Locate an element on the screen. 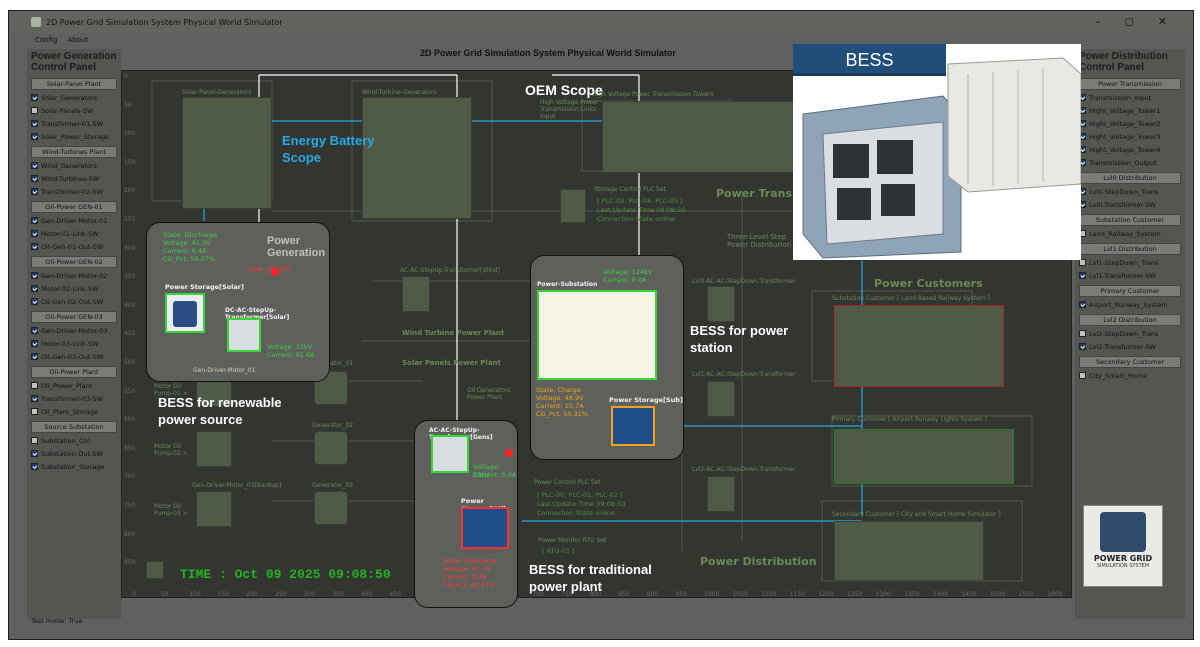 The width and height of the screenshot is (1200, 647). dist-toggle-item: City_Smart_Home is located at coordinates (1130, 375).